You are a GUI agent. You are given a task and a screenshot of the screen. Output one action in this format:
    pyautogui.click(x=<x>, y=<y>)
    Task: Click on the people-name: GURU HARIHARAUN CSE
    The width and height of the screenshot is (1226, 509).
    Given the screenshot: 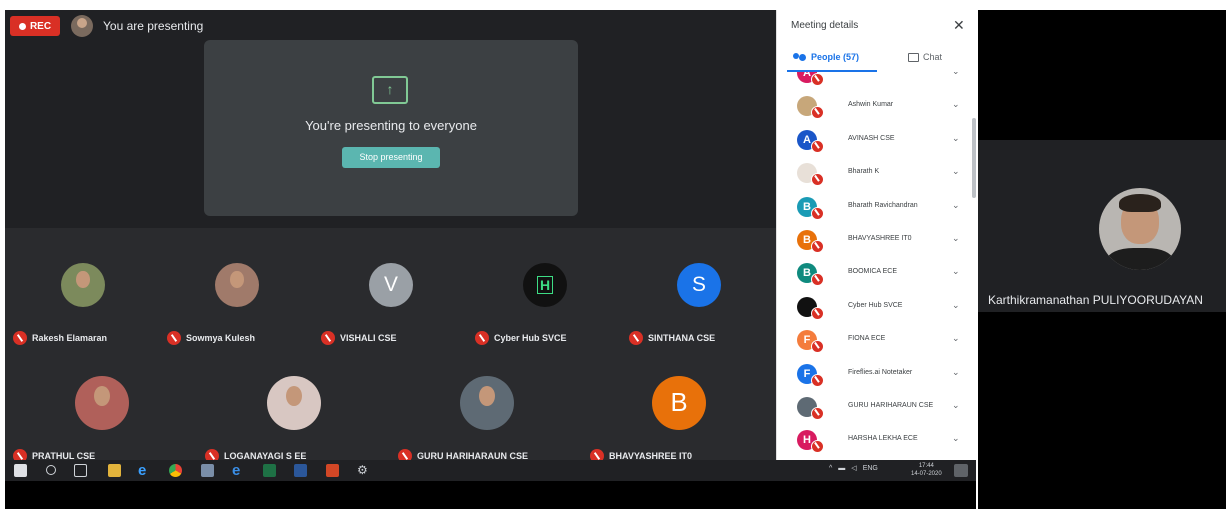 What is the action you would take?
    pyautogui.click(x=891, y=405)
    